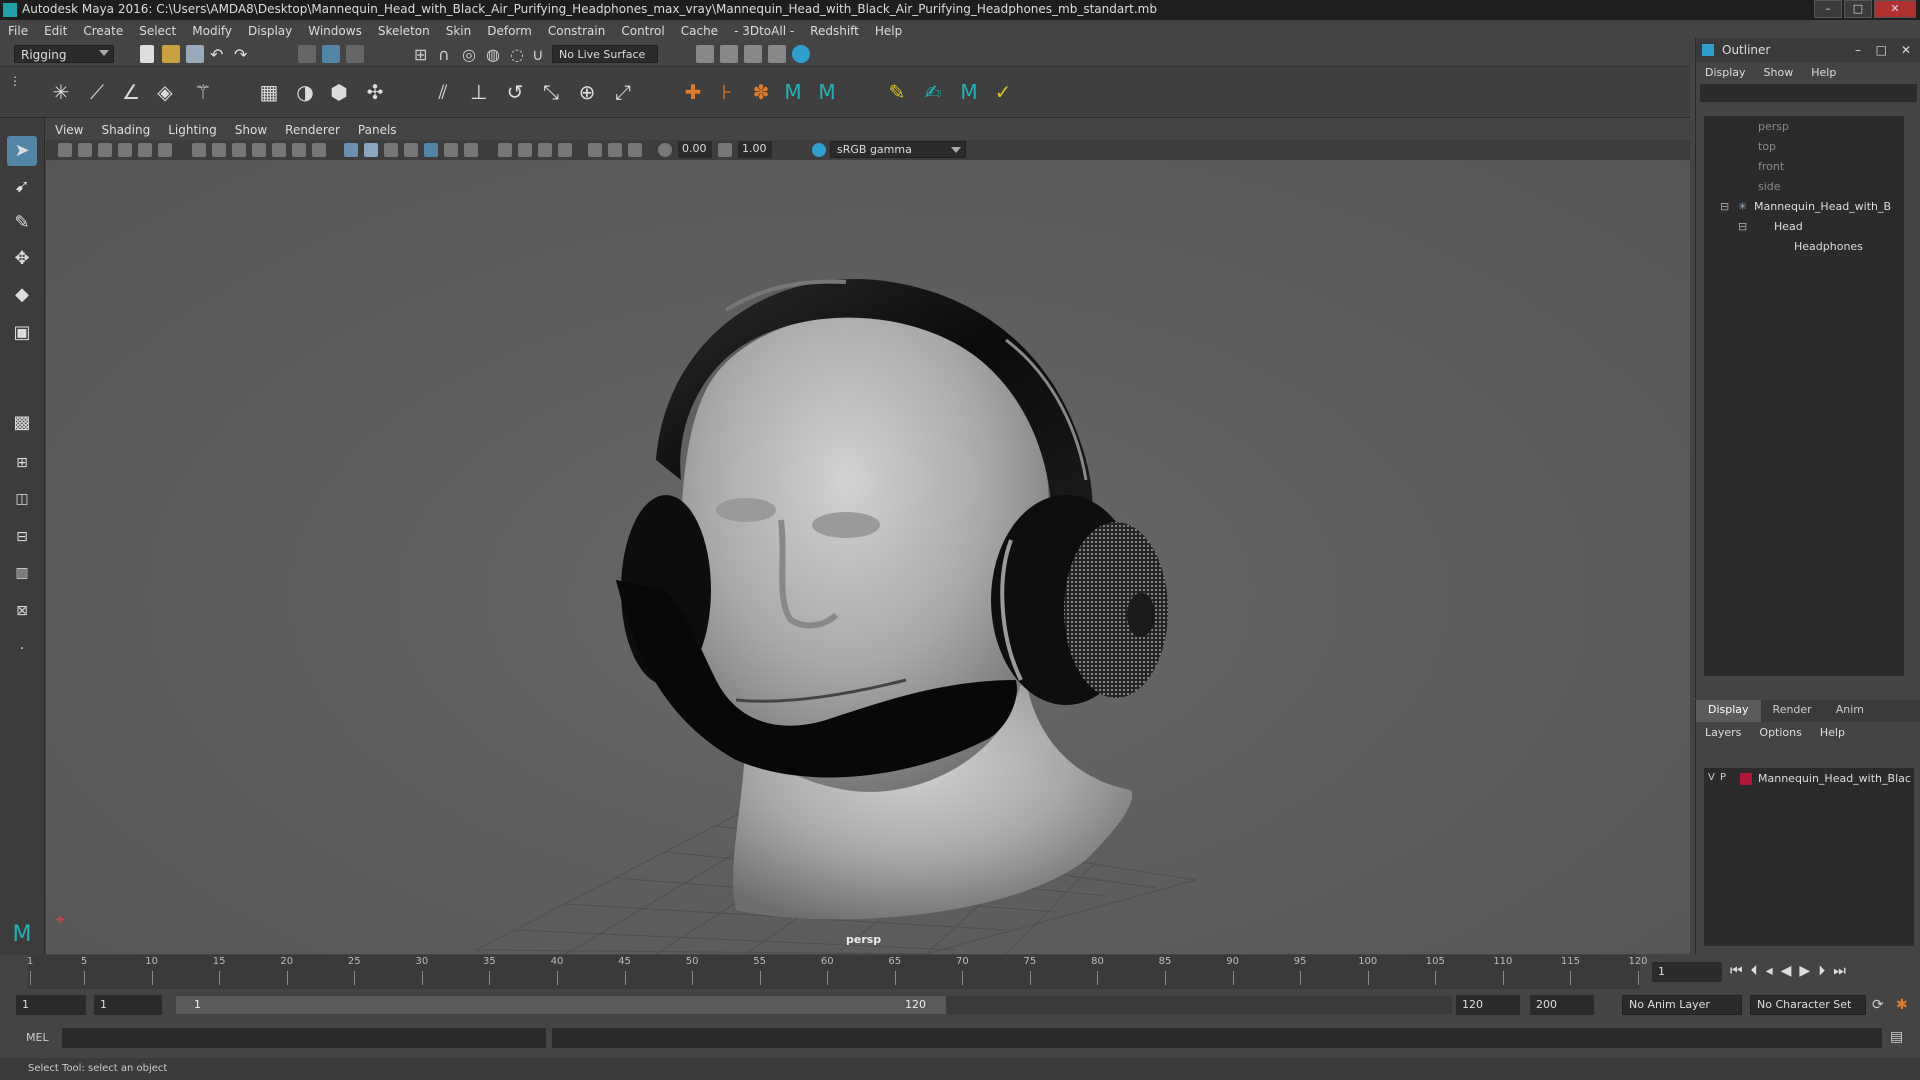 This screenshot has width=1920, height=1080. Describe the element at coordinates (377, 130) in the screenshot. I see `panel-menu-panels: Panels` at that location.